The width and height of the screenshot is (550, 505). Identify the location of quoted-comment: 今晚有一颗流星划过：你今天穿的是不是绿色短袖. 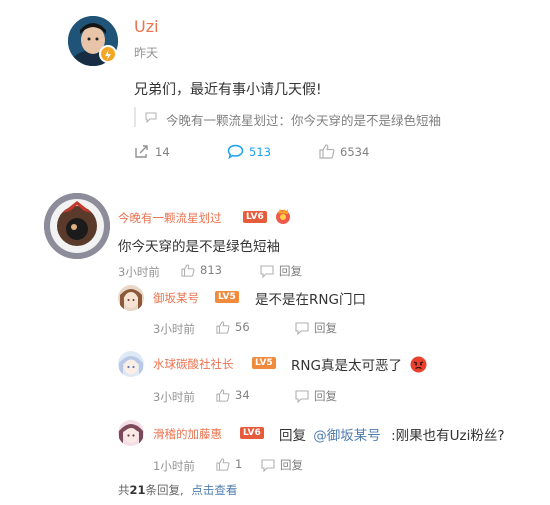
(303, 119).